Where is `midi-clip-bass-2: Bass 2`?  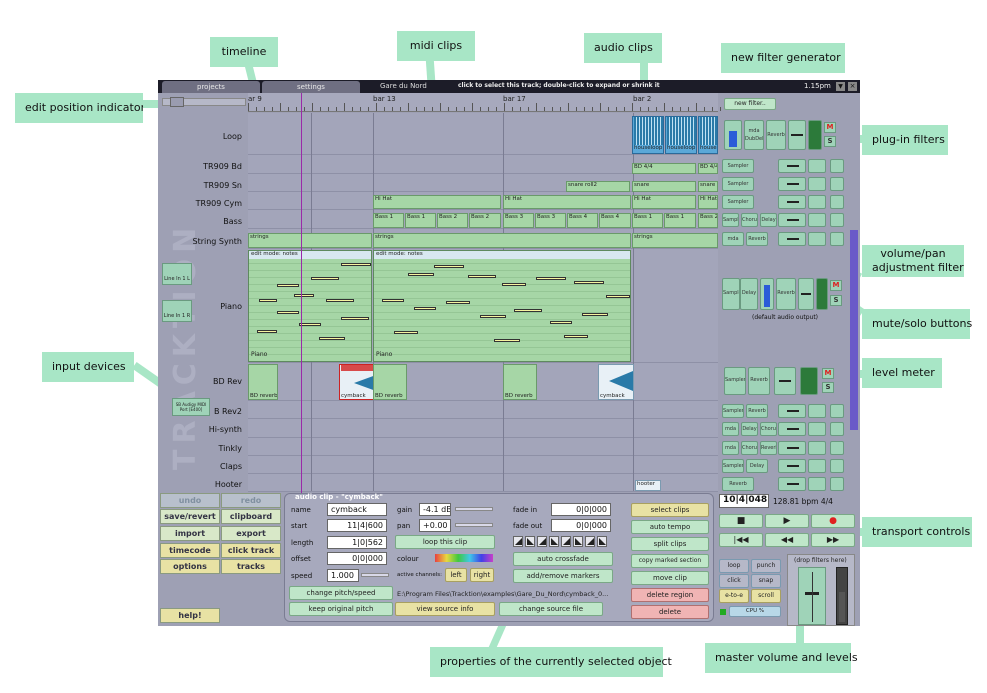
midi-clip-bass-2: Bass 2 is located at coordinates (452, 220).